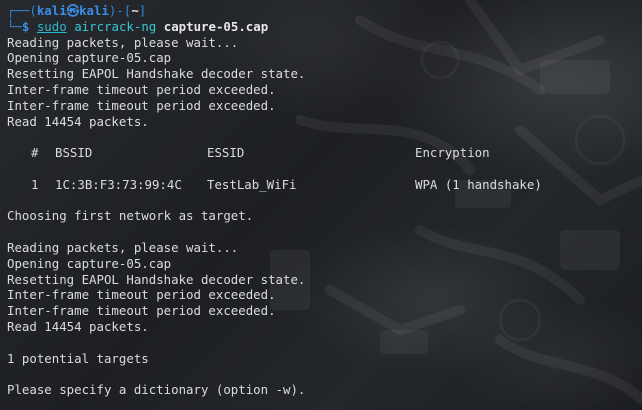 The image size is (642, 410). What do you see at coordinates (120, 10) in the screenshot?
I see `prompt-box-mid: )-[` at bounding box center [120, 10].